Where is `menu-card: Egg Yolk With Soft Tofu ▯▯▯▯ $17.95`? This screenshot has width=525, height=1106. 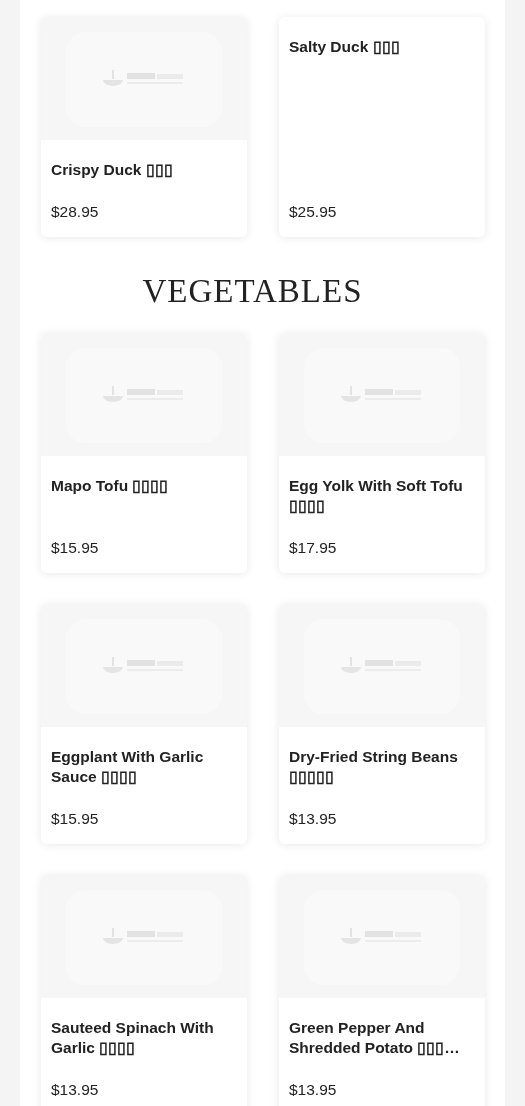 menu-card: Egg Yolk With Soft Tofu ▯▯▯▯ $17.95 is located at coordinates (382, 453).